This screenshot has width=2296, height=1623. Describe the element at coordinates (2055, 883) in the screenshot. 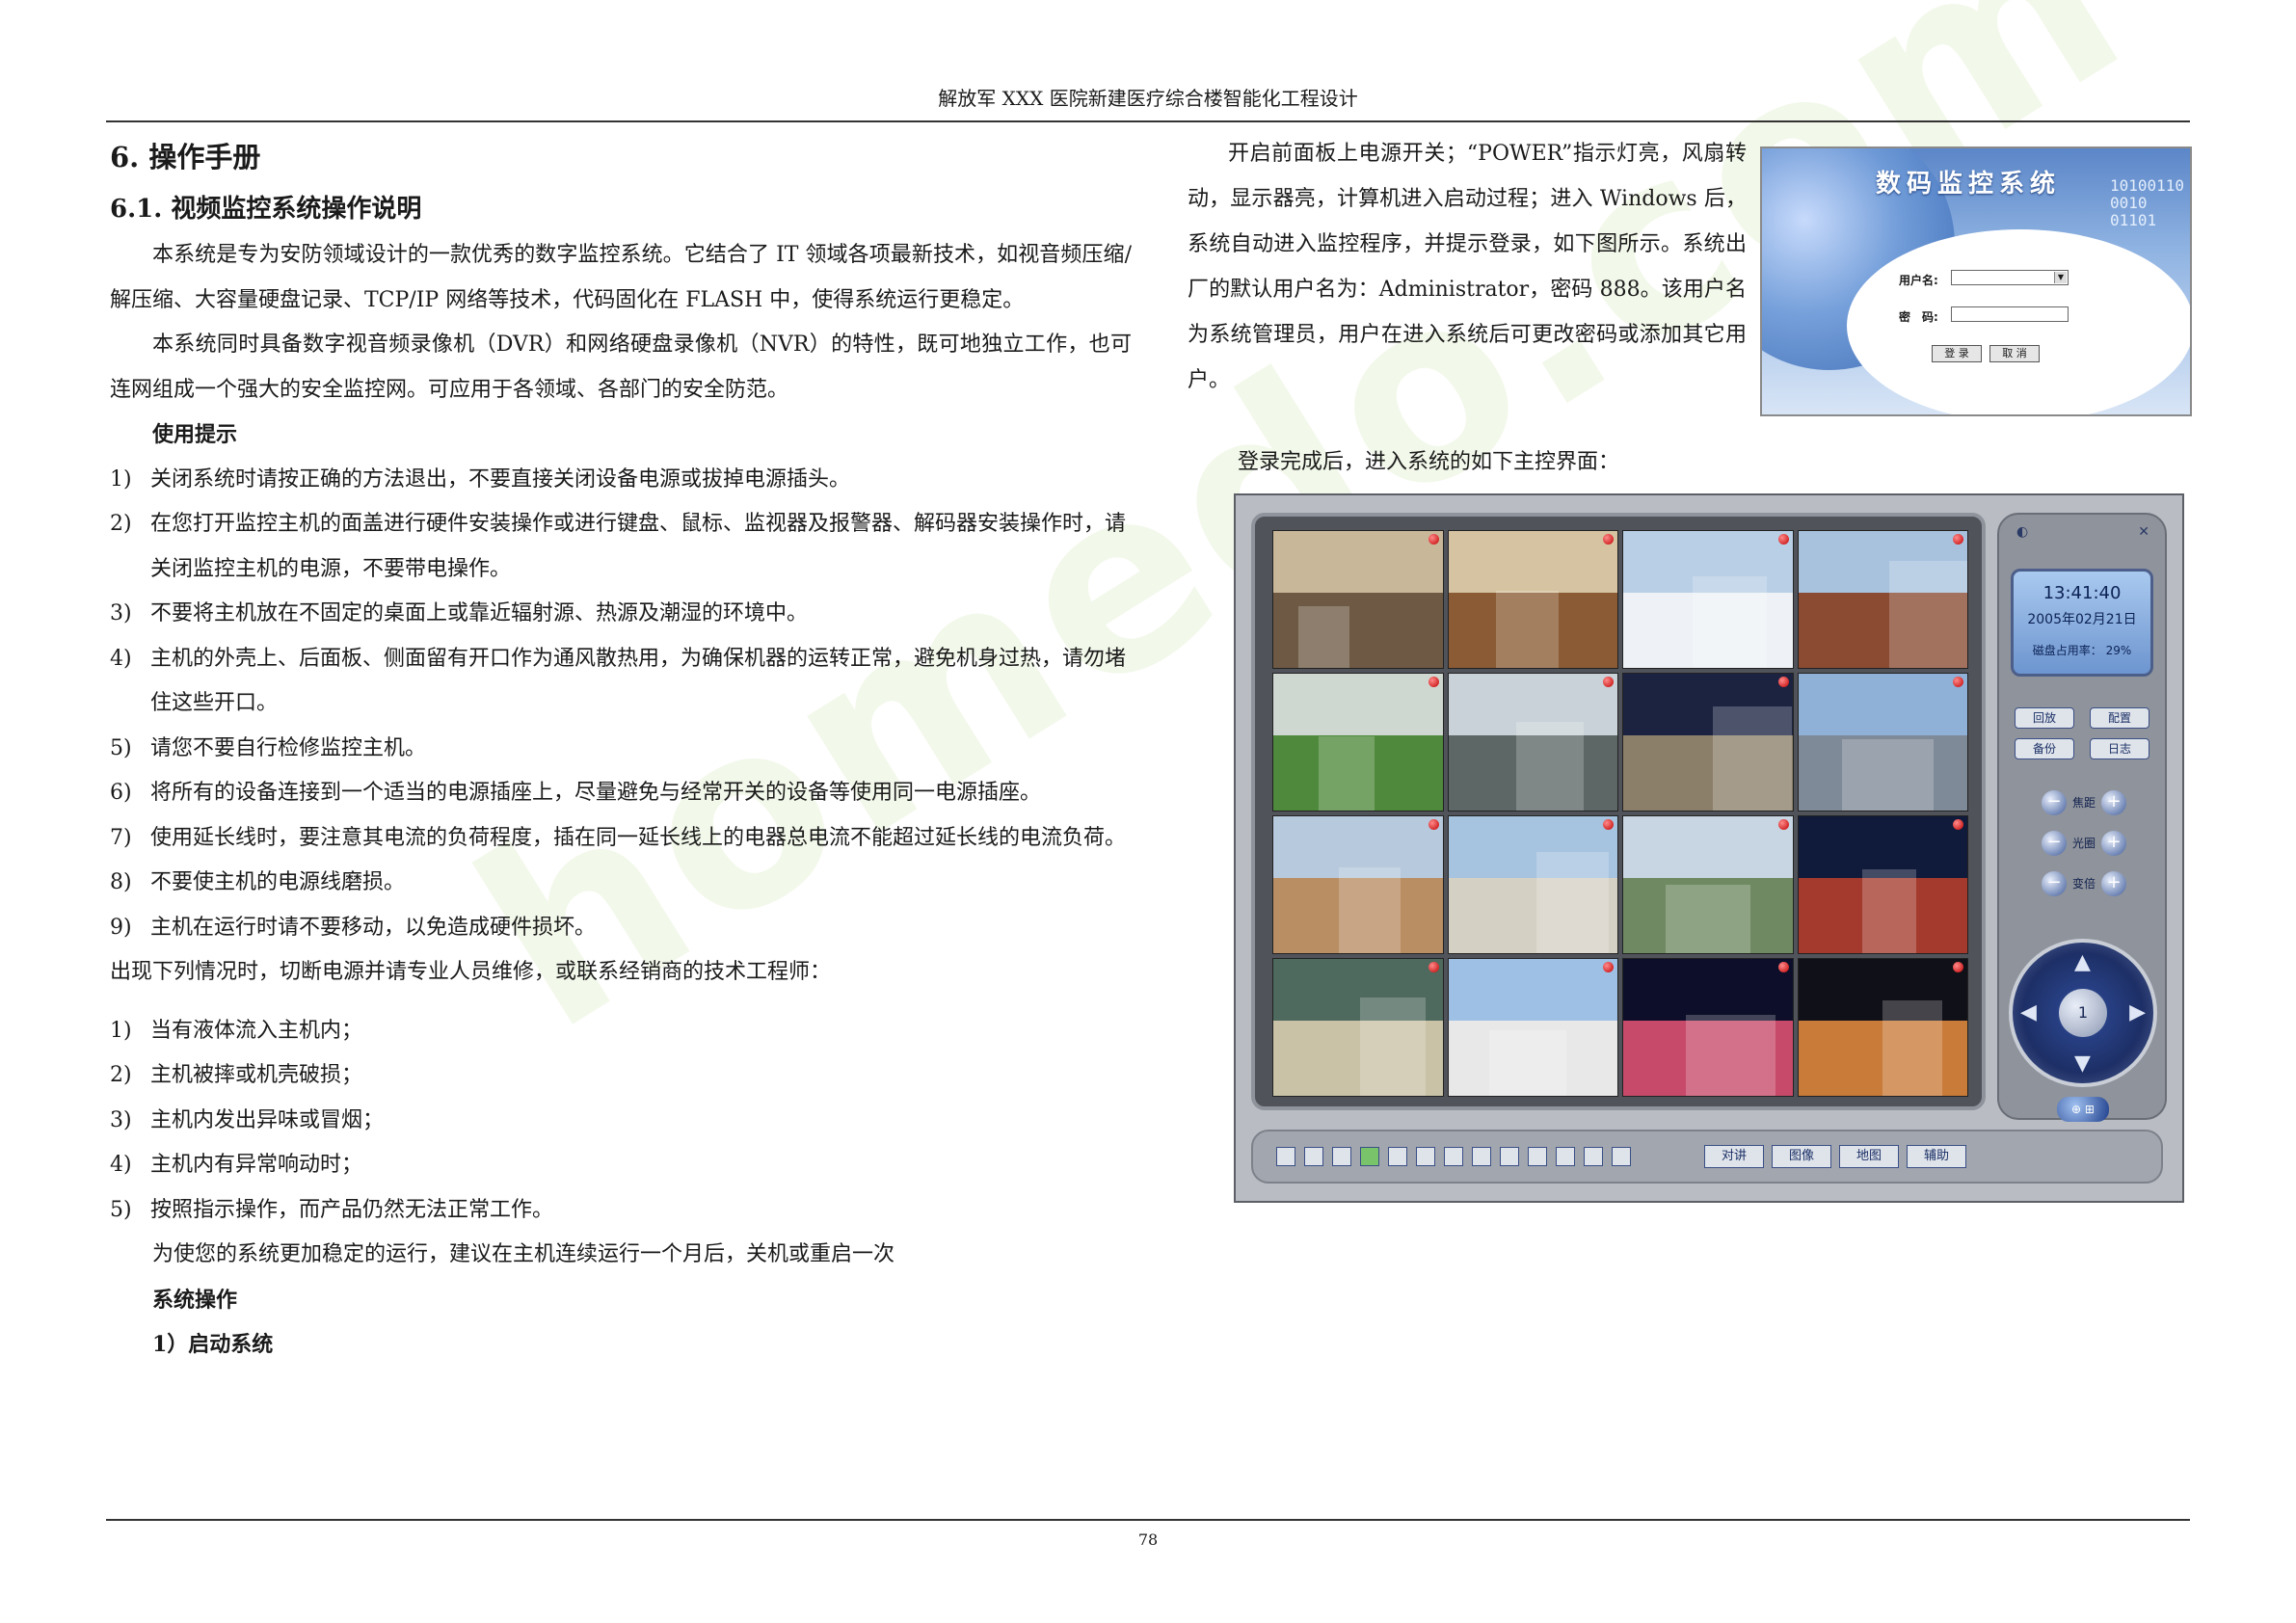

I see `zoom-minus-button: −` at that location.